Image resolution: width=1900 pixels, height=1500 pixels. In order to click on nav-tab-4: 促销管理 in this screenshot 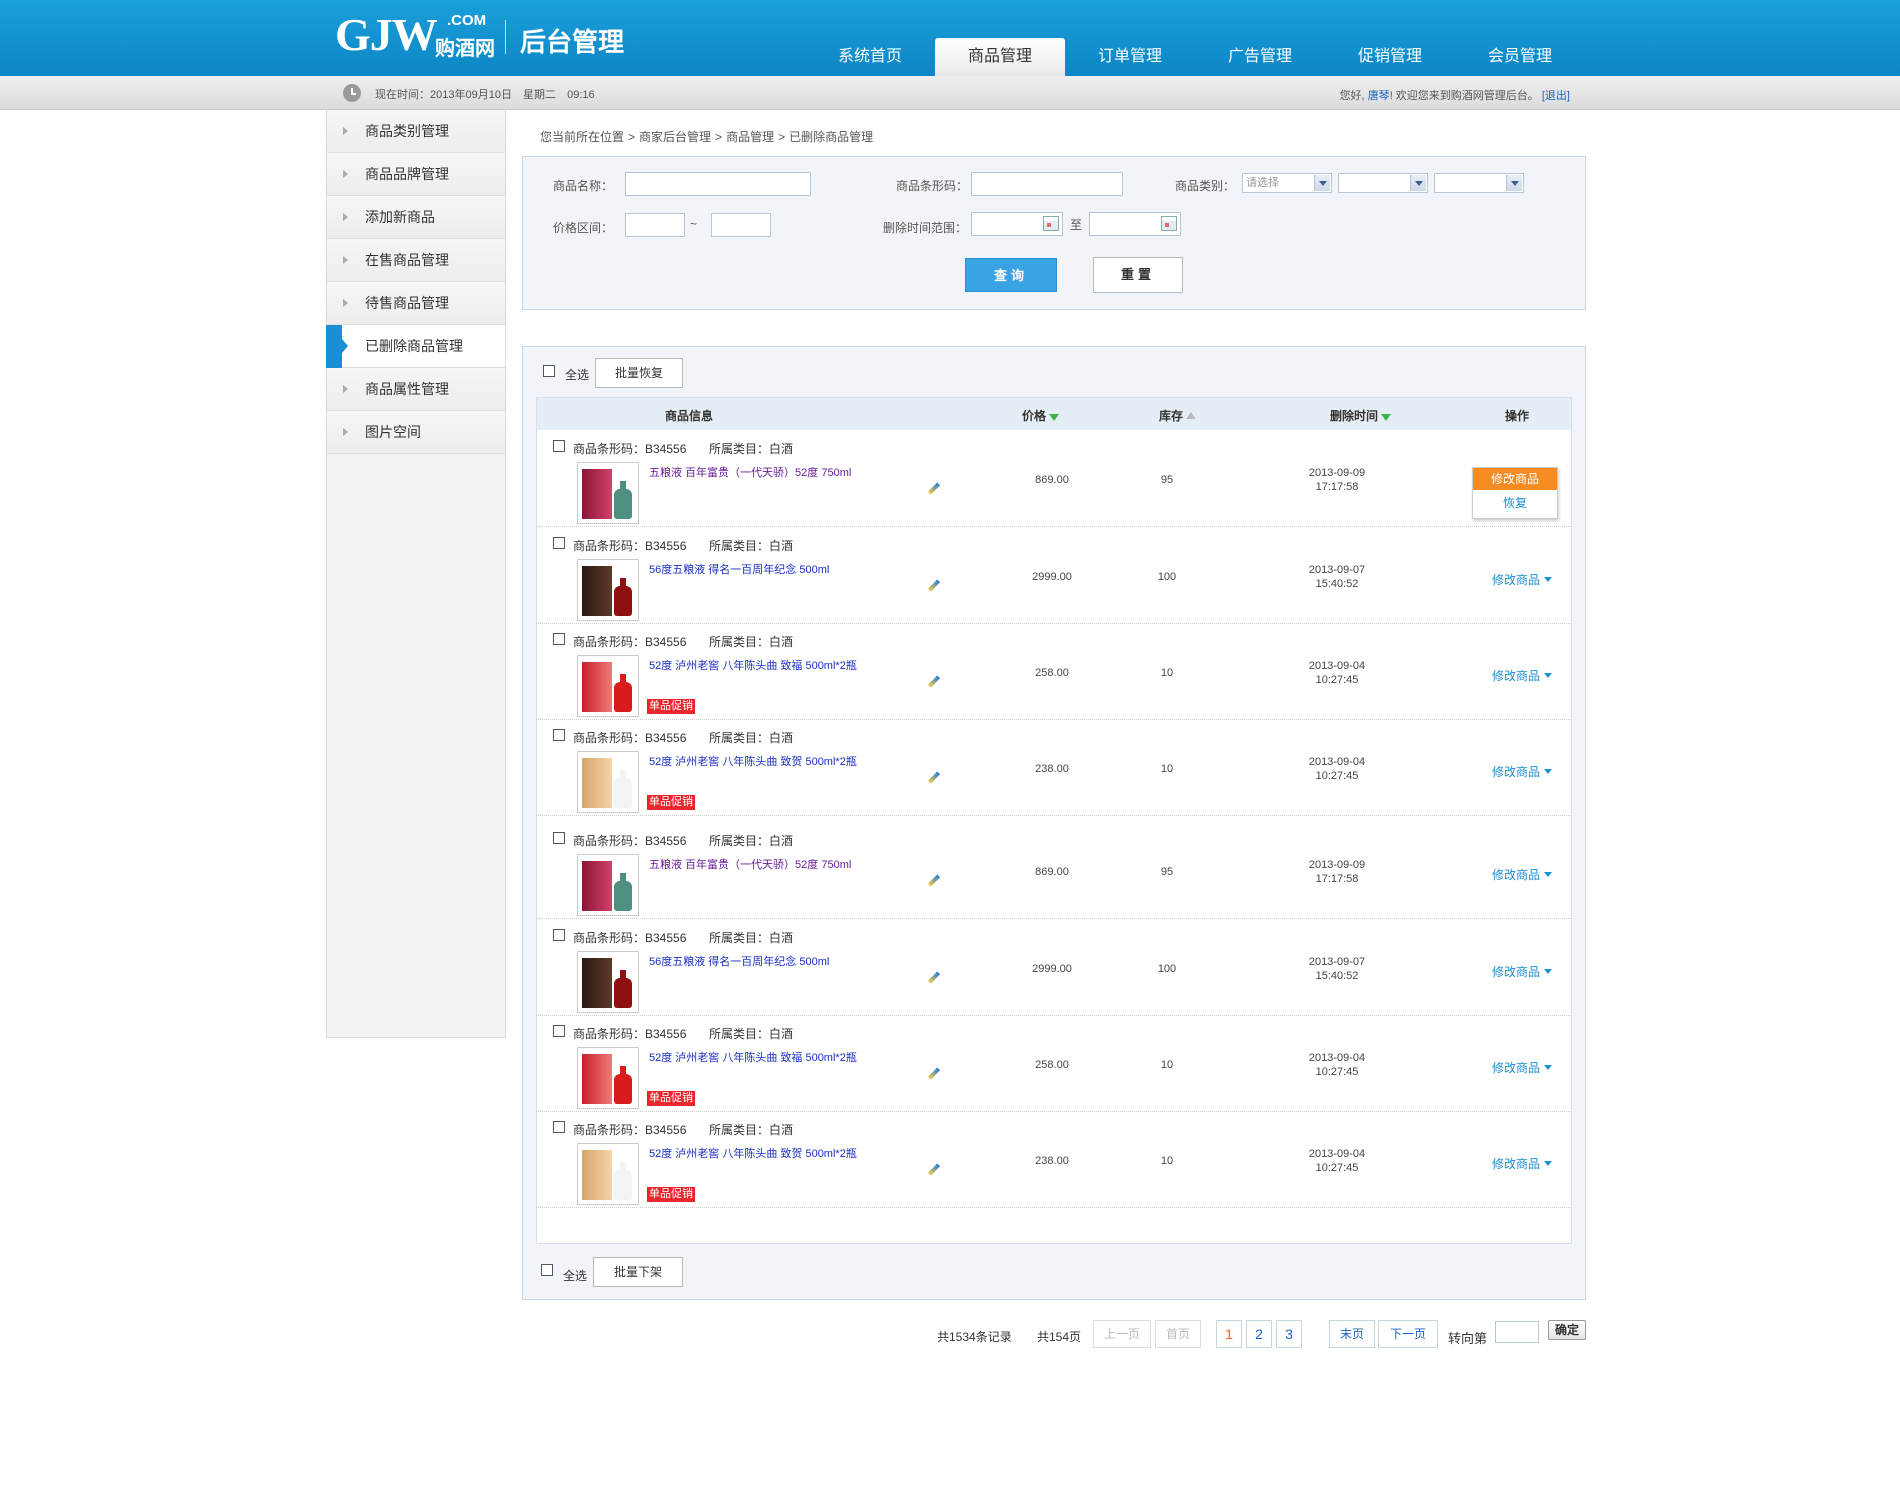, I will do `click(1390, 57)`.